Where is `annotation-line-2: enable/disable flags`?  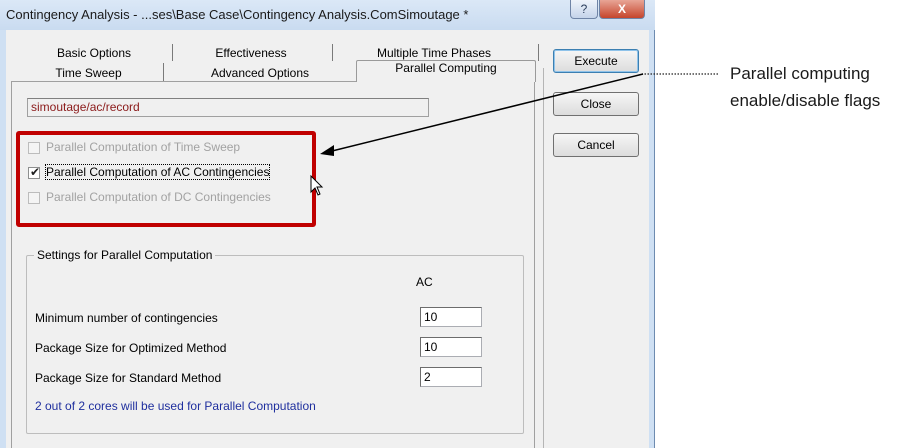
annotation-line-2: enable/disable flags is located at coordinates (805, 100).